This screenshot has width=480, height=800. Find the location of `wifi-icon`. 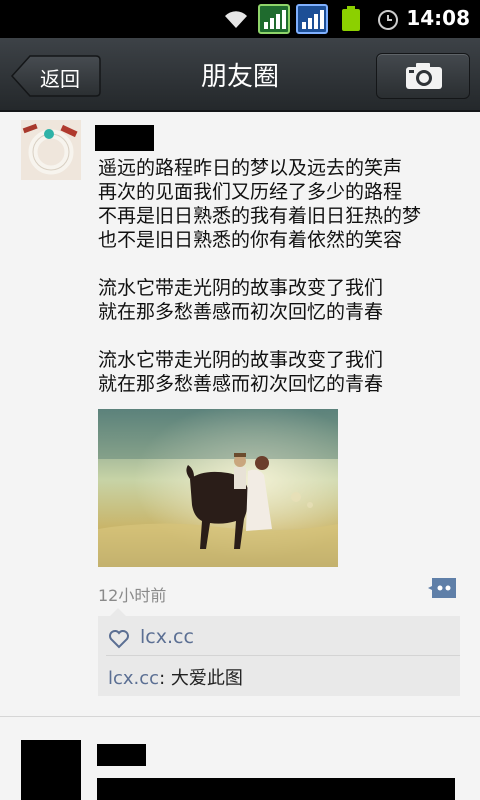

wifi-icon is located at coordinates (236, 19).